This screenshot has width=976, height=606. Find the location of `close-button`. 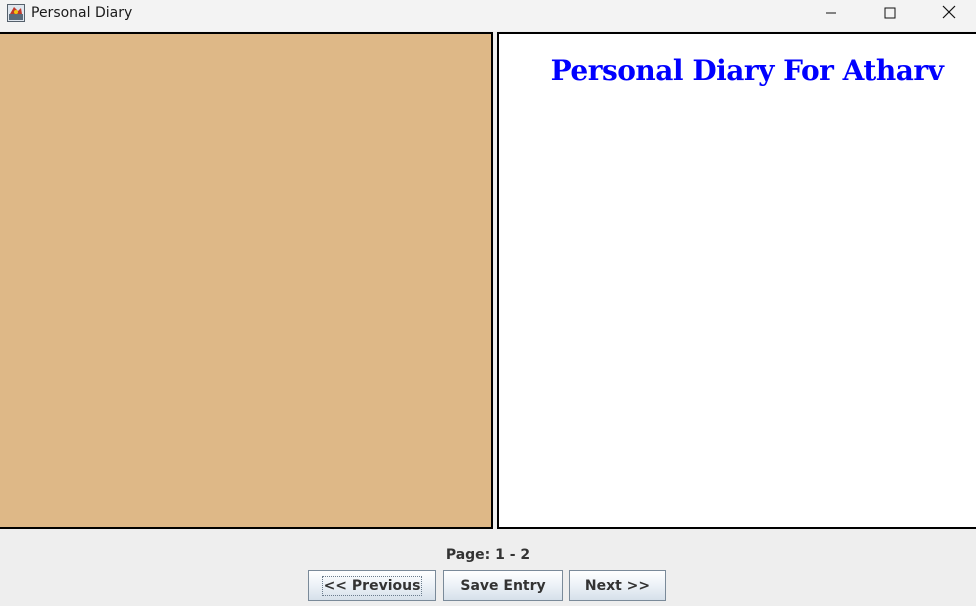

close-button is located at coordinates (948, 13).